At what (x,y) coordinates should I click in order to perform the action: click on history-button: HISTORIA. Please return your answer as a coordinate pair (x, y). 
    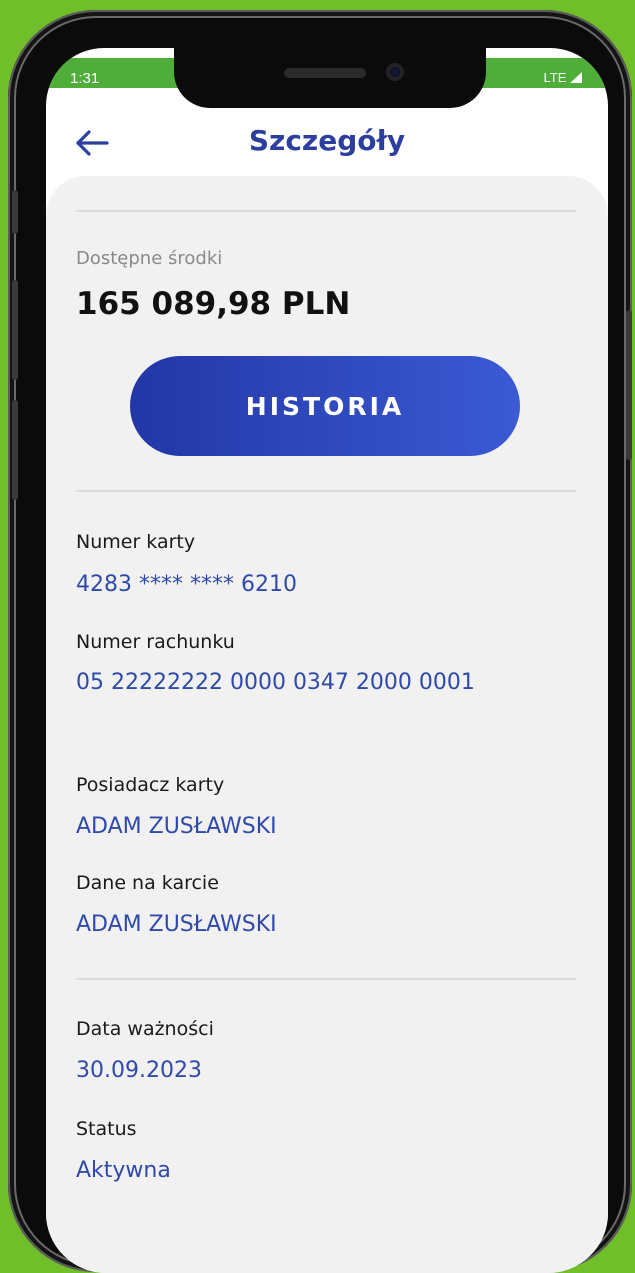
    Looking at the image, I should click on (325, 406).